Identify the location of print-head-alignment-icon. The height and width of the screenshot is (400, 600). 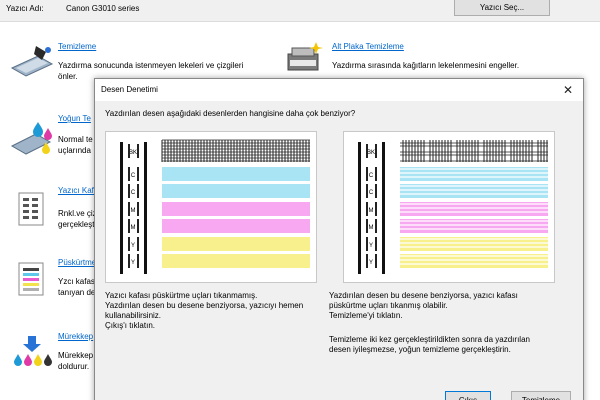
(31, 209).